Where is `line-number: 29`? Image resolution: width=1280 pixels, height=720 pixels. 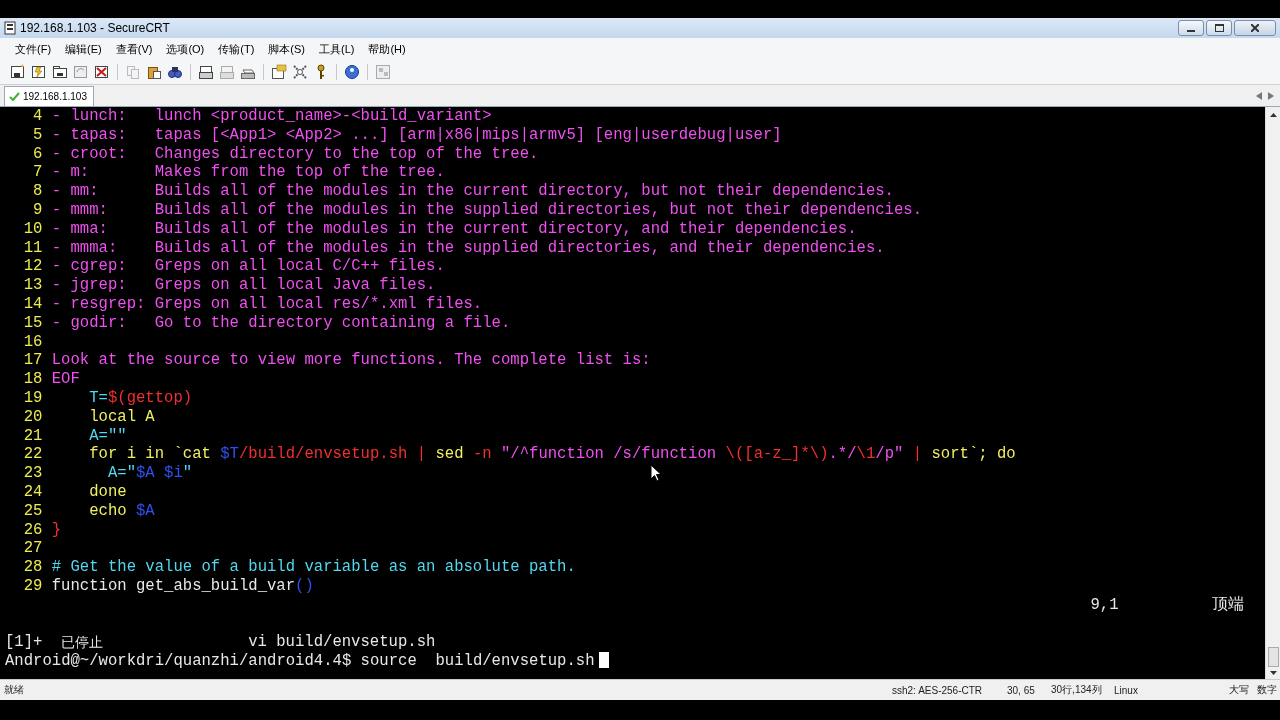 line-number: 29 is located at coordinates (32, 586).